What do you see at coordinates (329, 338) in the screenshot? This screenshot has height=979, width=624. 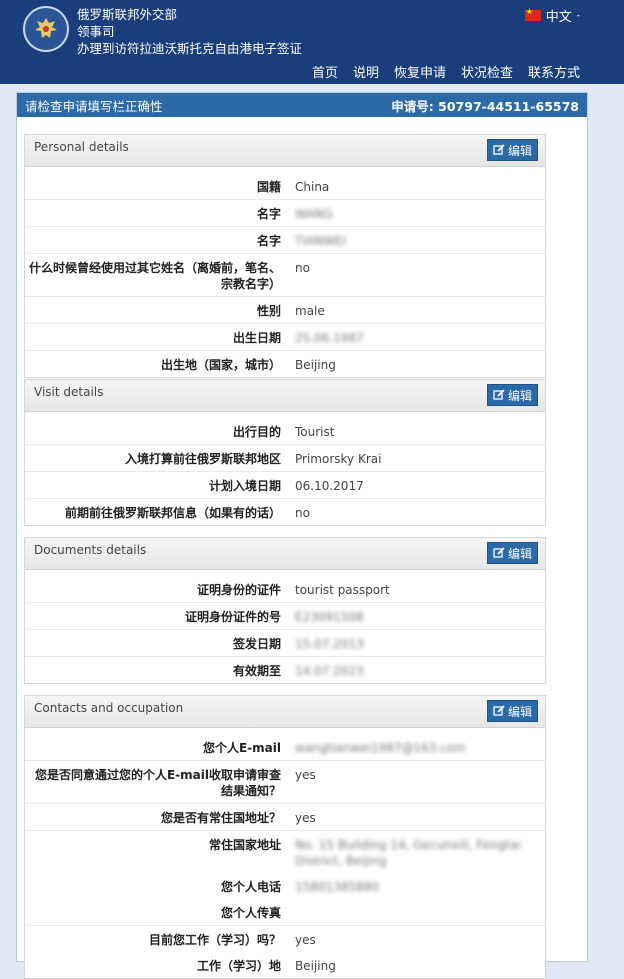 I see `field-value: 25.06.1987` at bounding box center [329, 338].